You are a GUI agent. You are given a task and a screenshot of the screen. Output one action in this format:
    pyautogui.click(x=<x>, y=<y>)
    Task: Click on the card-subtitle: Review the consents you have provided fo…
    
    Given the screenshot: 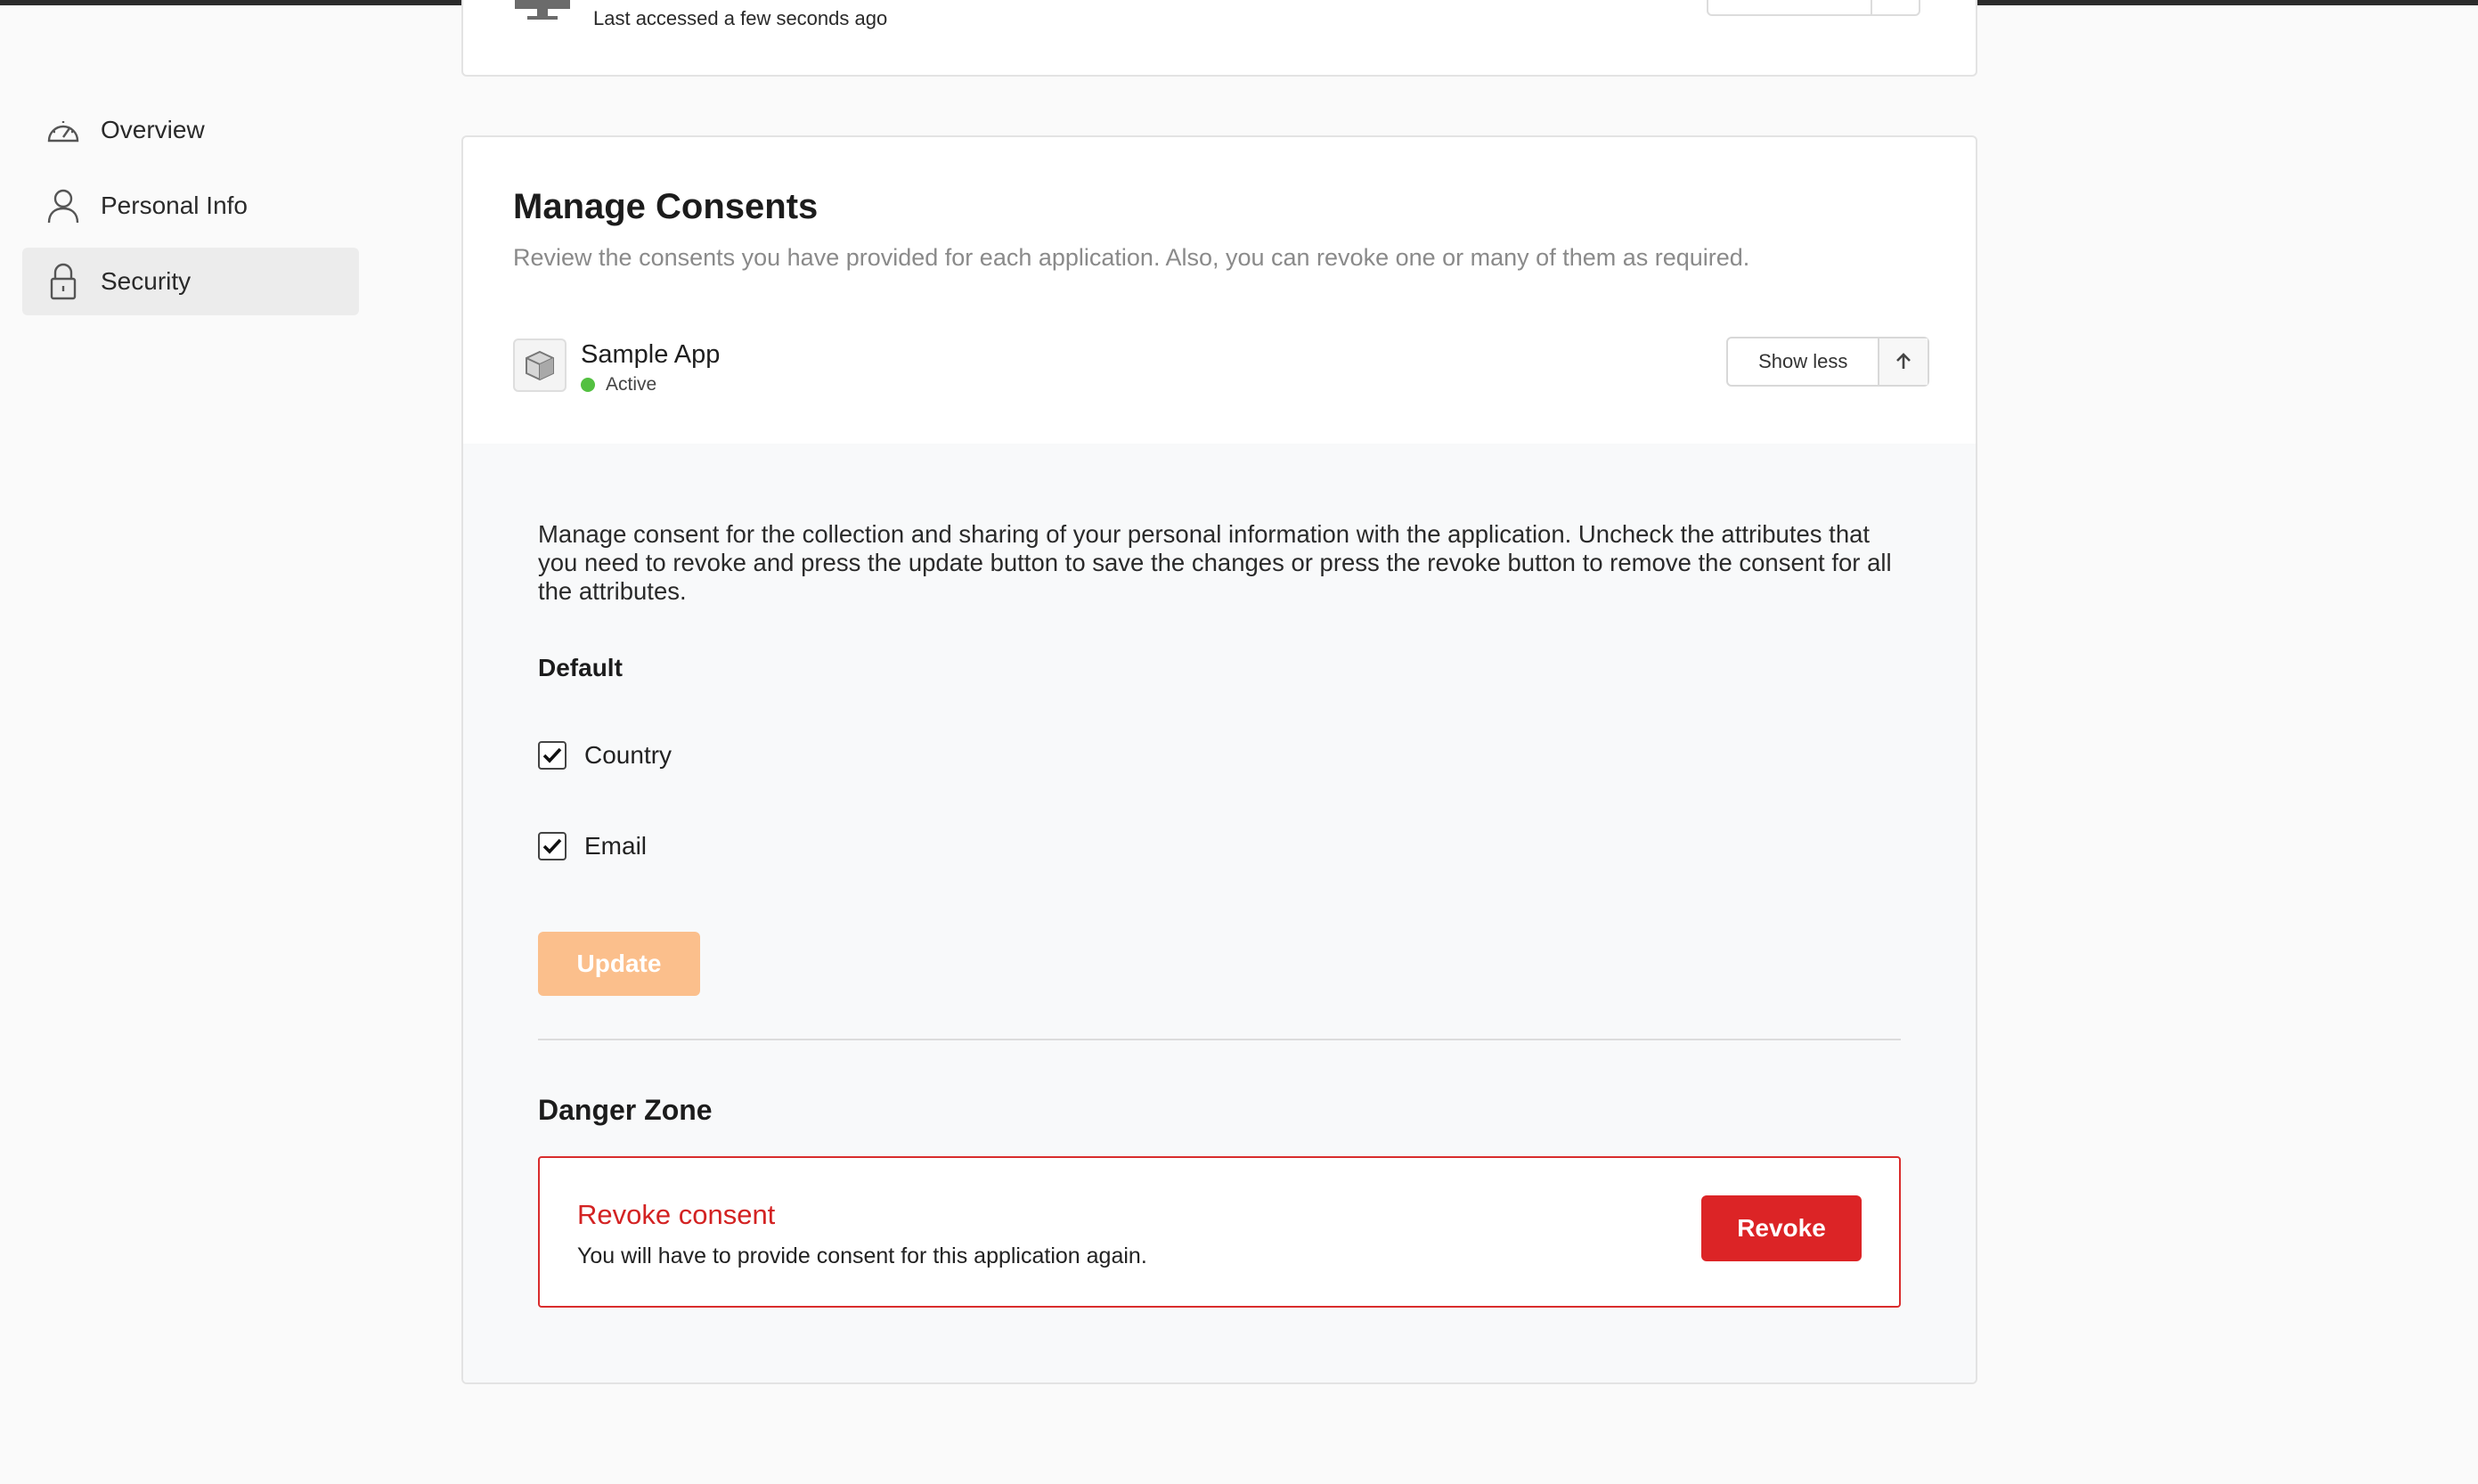 What is the action you would take?
    pyautogui.click(x=1131, y=257)
    